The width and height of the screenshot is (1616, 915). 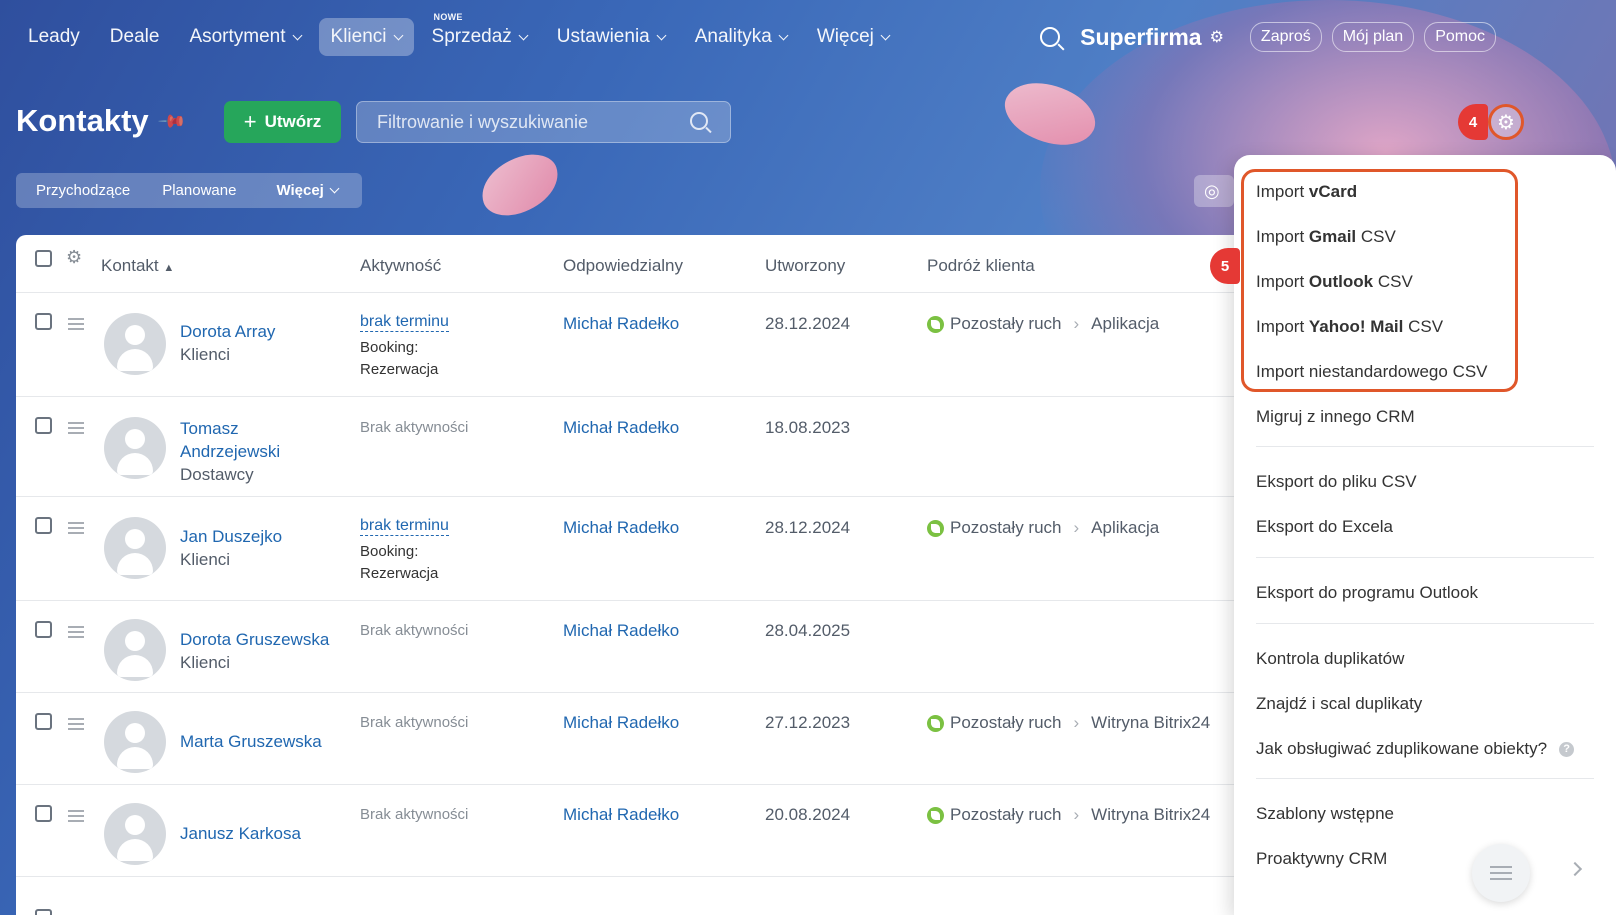 I want to click on contact-category: Klienci, so click(x=205, y=662).